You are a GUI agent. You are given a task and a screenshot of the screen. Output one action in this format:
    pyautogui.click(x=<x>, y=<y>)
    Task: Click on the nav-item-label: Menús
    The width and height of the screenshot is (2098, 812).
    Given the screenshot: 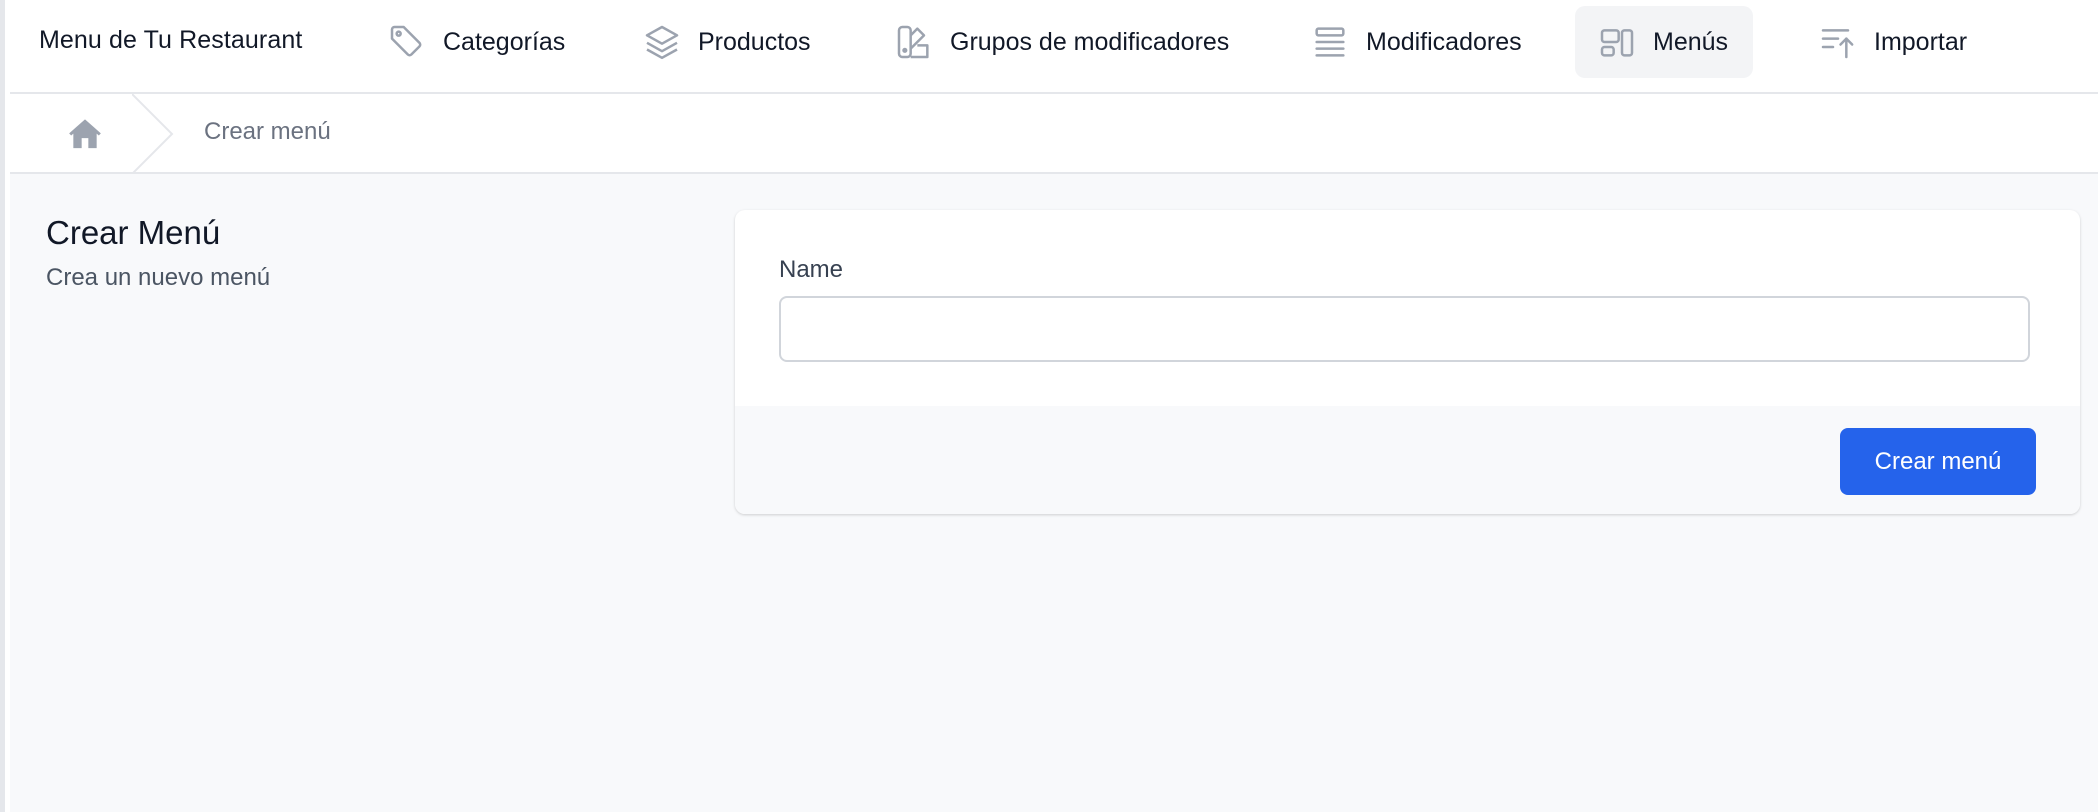 What is the action you would take?
    pyautogui.click(x=1691, y=41)
    